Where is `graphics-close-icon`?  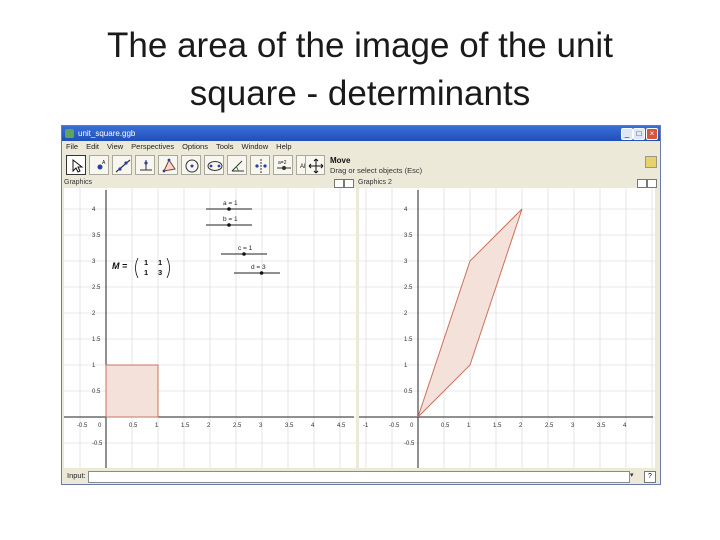 graphics-close-icon is located at coordinates (349, 183).